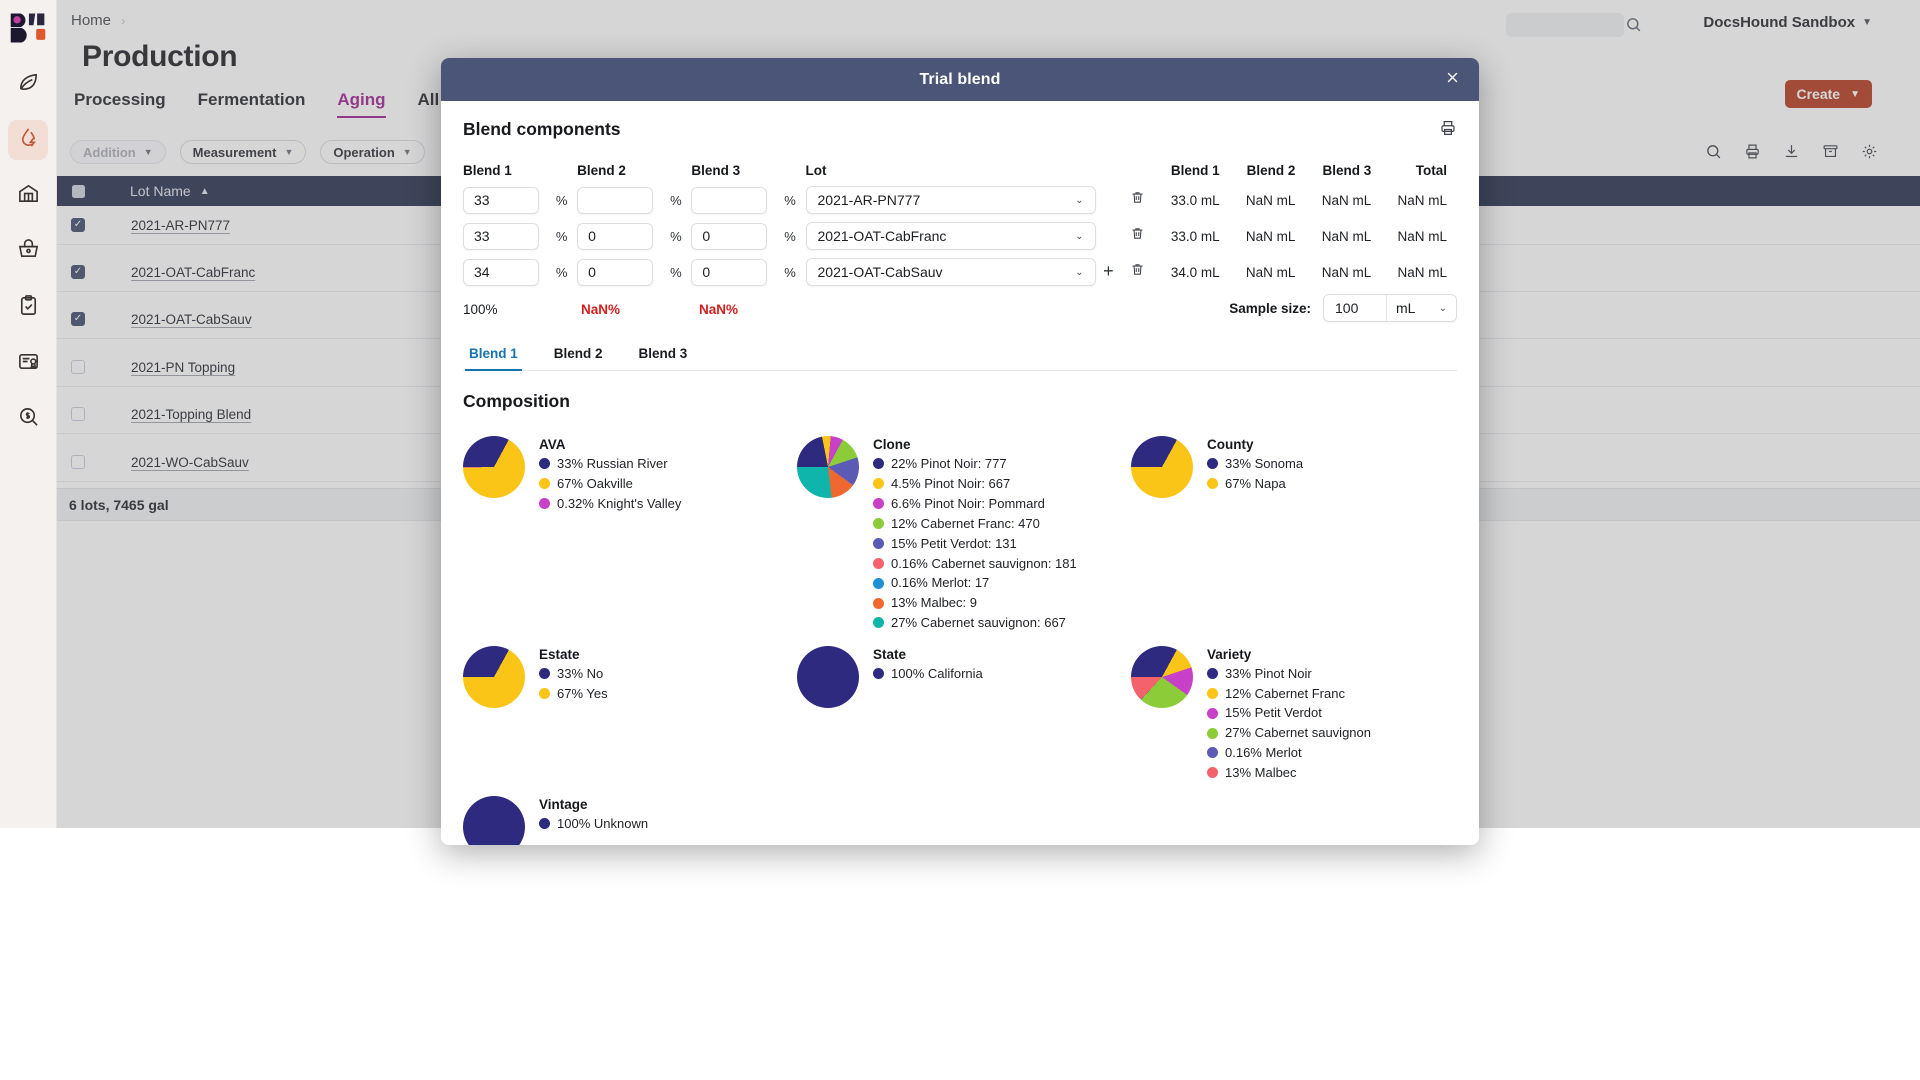 The image size is (1920, 1080). What do you see at coordinates (593, 820) in the screenshot?
I see `composition-legend: Vintage 100% Unknown` at bounding box center [593, 820].